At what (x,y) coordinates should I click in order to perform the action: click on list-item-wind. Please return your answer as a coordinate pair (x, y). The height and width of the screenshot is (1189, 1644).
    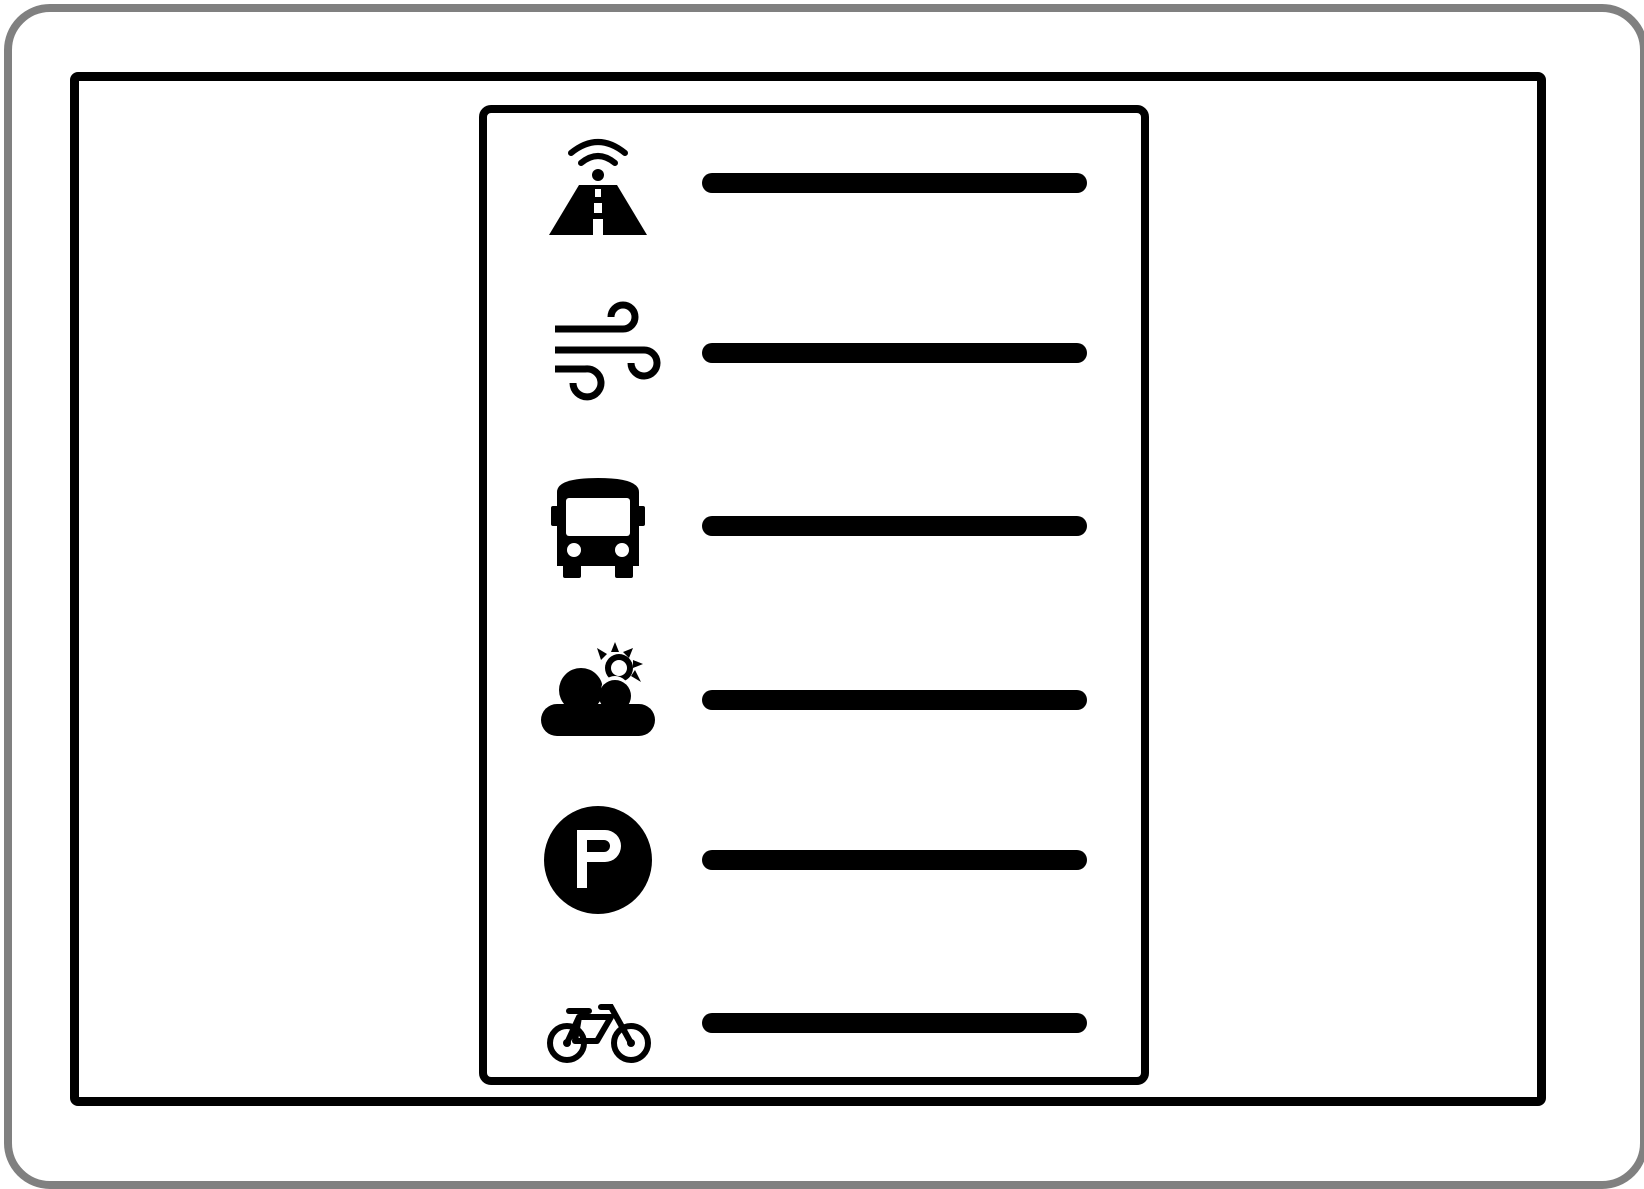
    Looking at the image, I should click on (814, 353).